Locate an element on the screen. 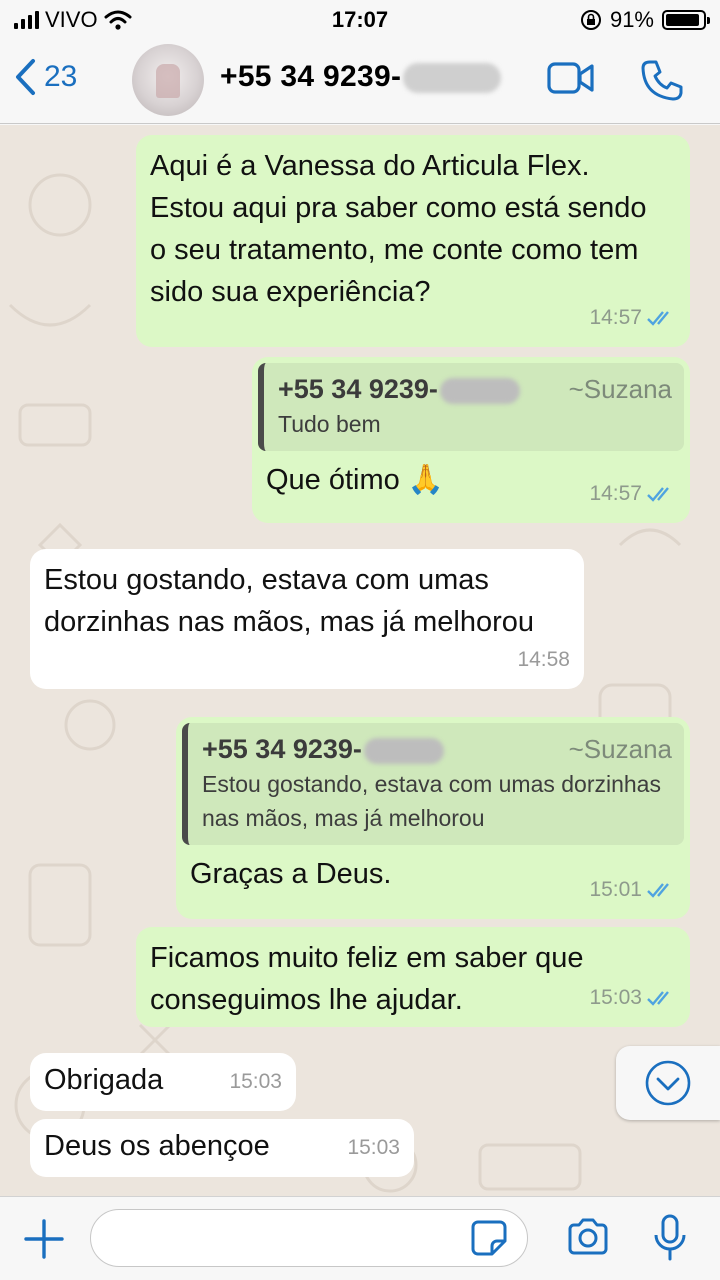 This screenshot has height=1280, width=720. message-incoming: Deus os abençoe 15:03 is located at coordinates (222, 1148).